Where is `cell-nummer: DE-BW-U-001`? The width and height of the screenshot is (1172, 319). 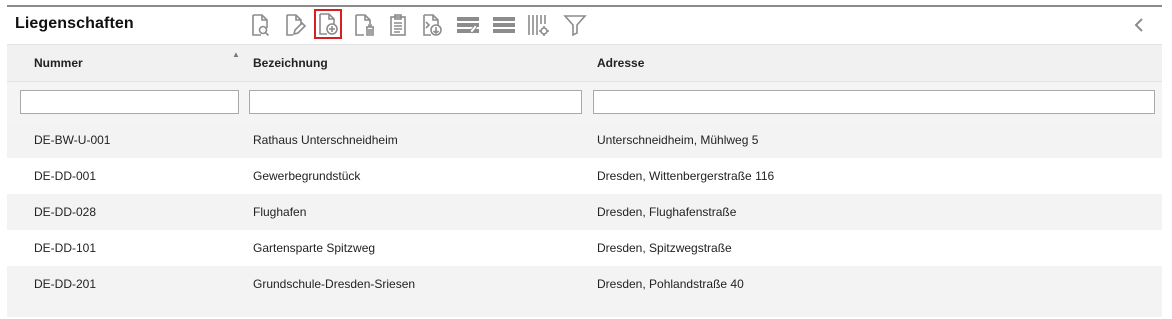 cell-nummer: DE-BW-U-001 is located at coordinates (72, 140).